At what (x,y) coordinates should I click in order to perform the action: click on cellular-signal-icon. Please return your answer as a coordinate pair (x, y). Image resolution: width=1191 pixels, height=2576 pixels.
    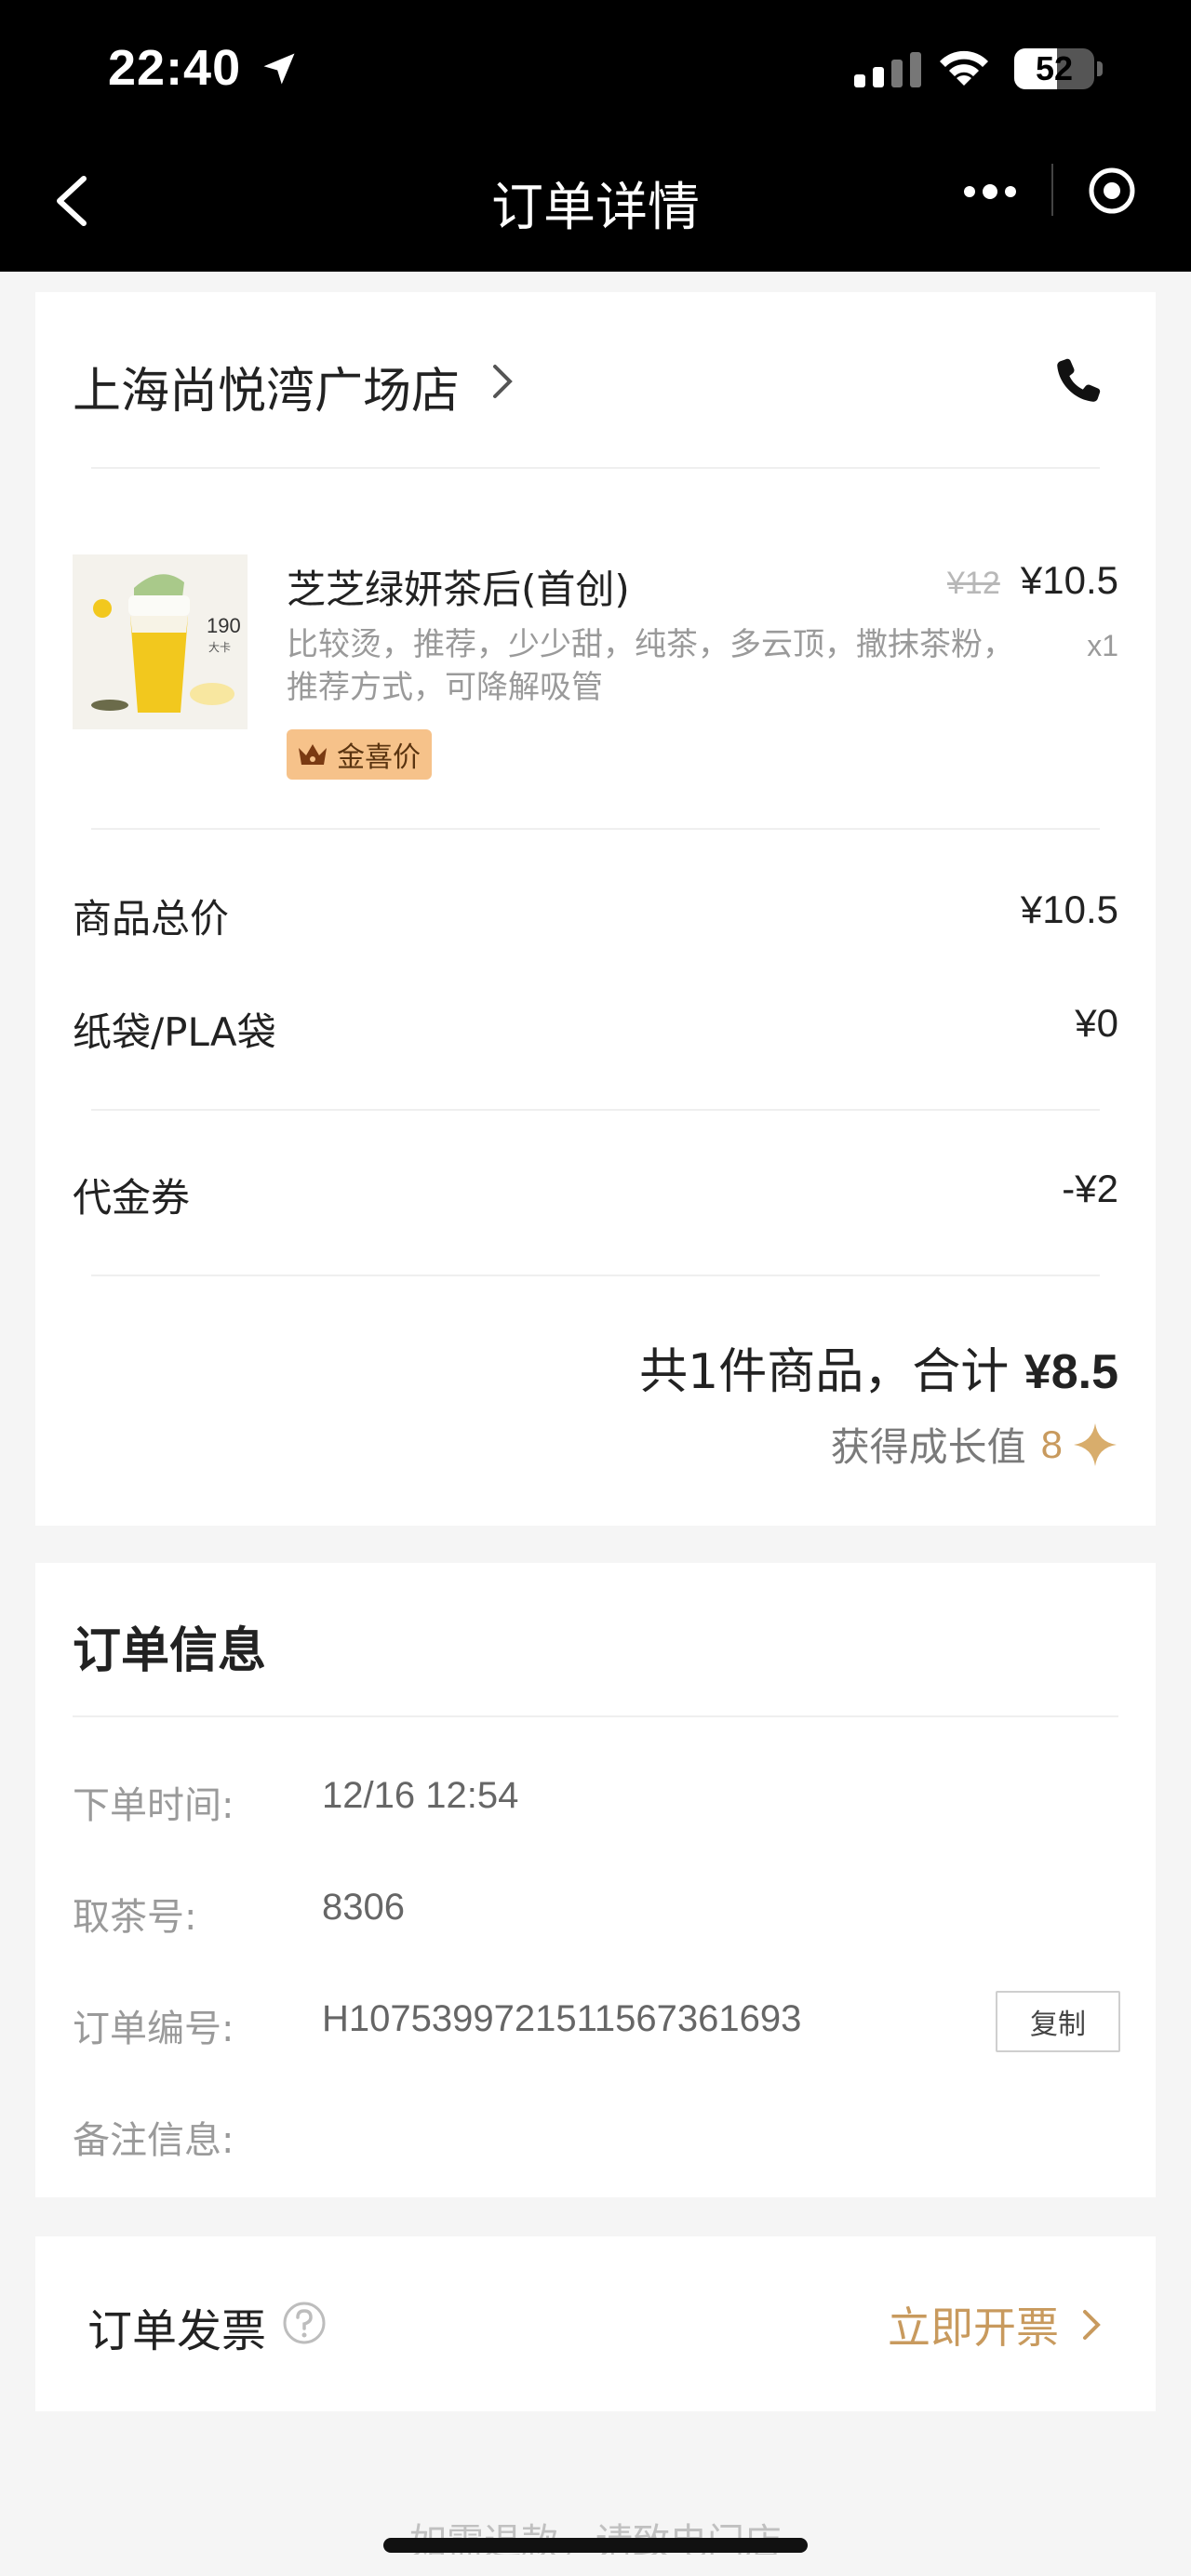
    Looking at the image, I should click on (887, 69).